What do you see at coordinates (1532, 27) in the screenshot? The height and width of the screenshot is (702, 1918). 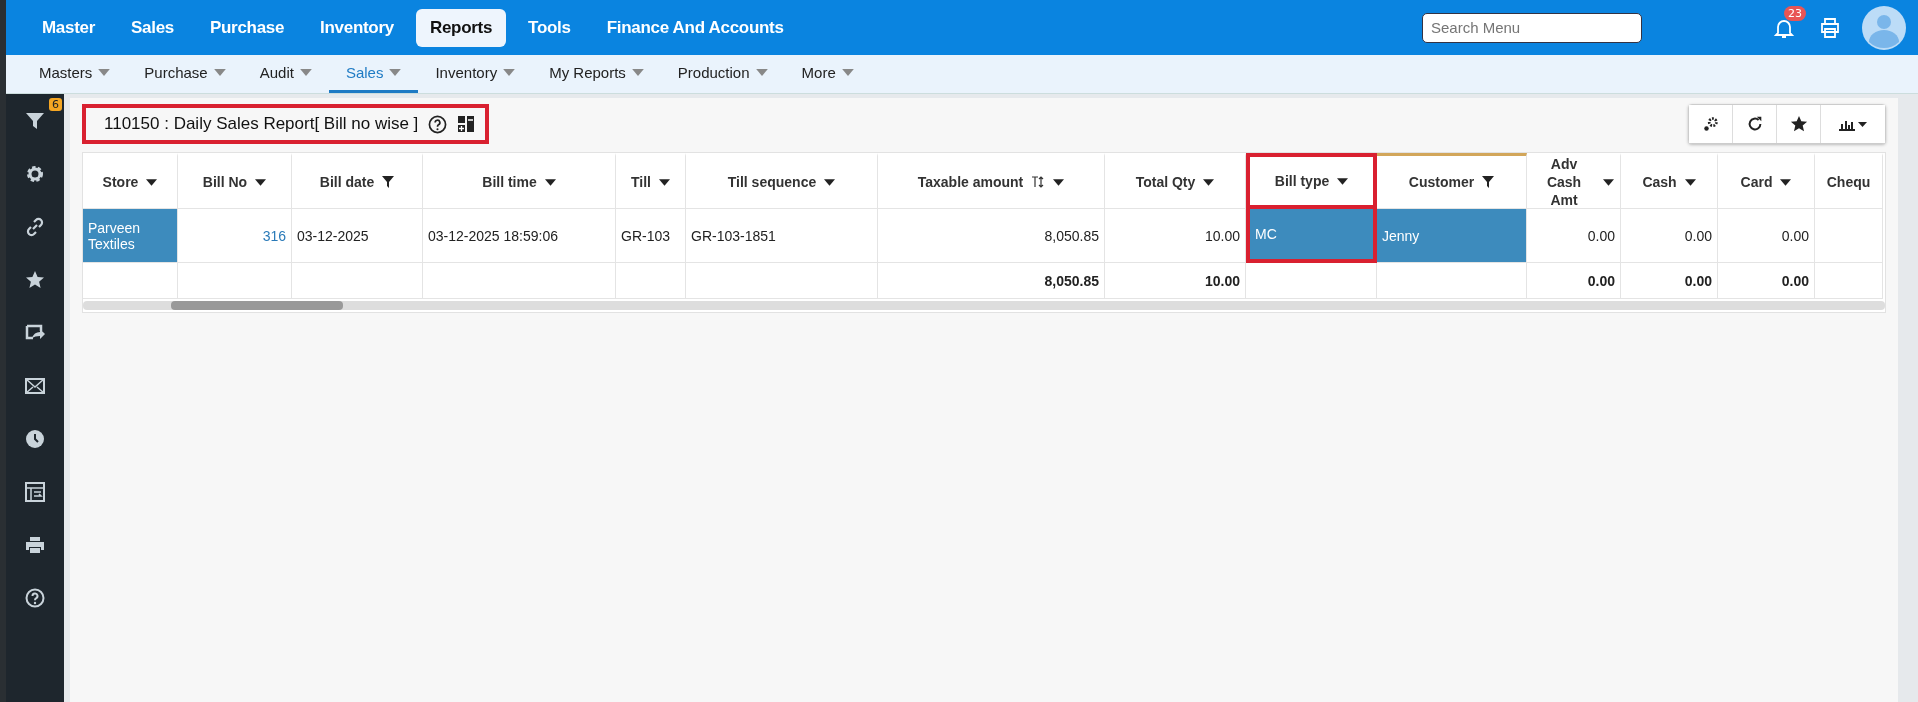 I see `search-field: Search Menu` at bounding box center [1532, 27].